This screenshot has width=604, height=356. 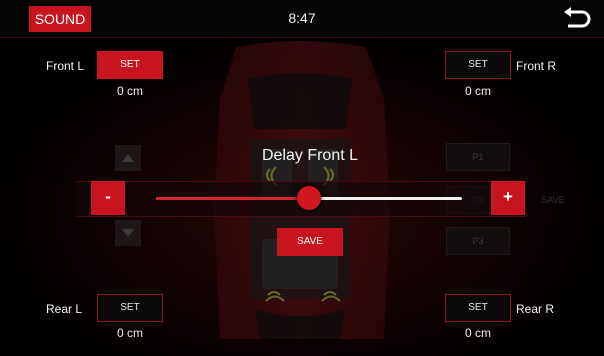 I want to click on front-left-set-button: SET, so click(x=130, y=65).